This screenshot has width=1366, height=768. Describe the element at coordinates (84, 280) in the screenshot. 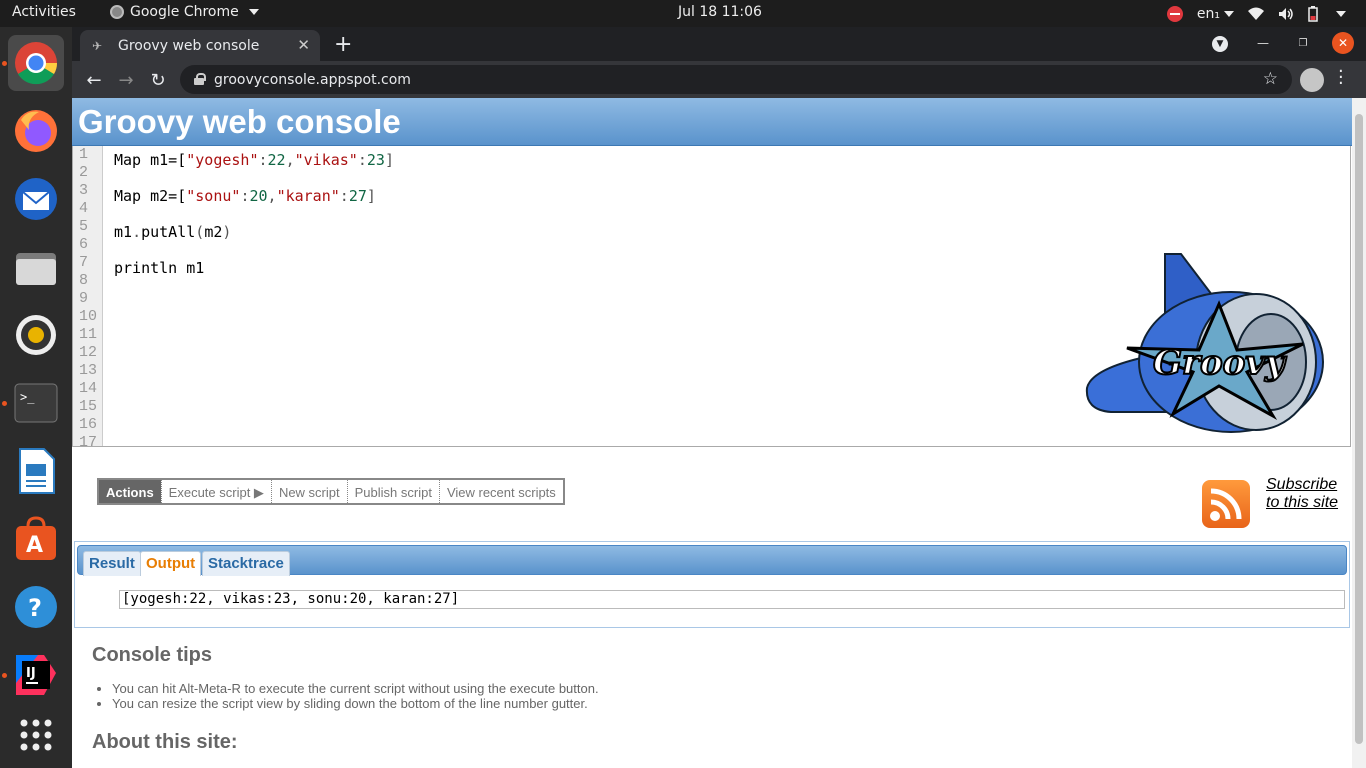

I see `line-number: 8` at that location.